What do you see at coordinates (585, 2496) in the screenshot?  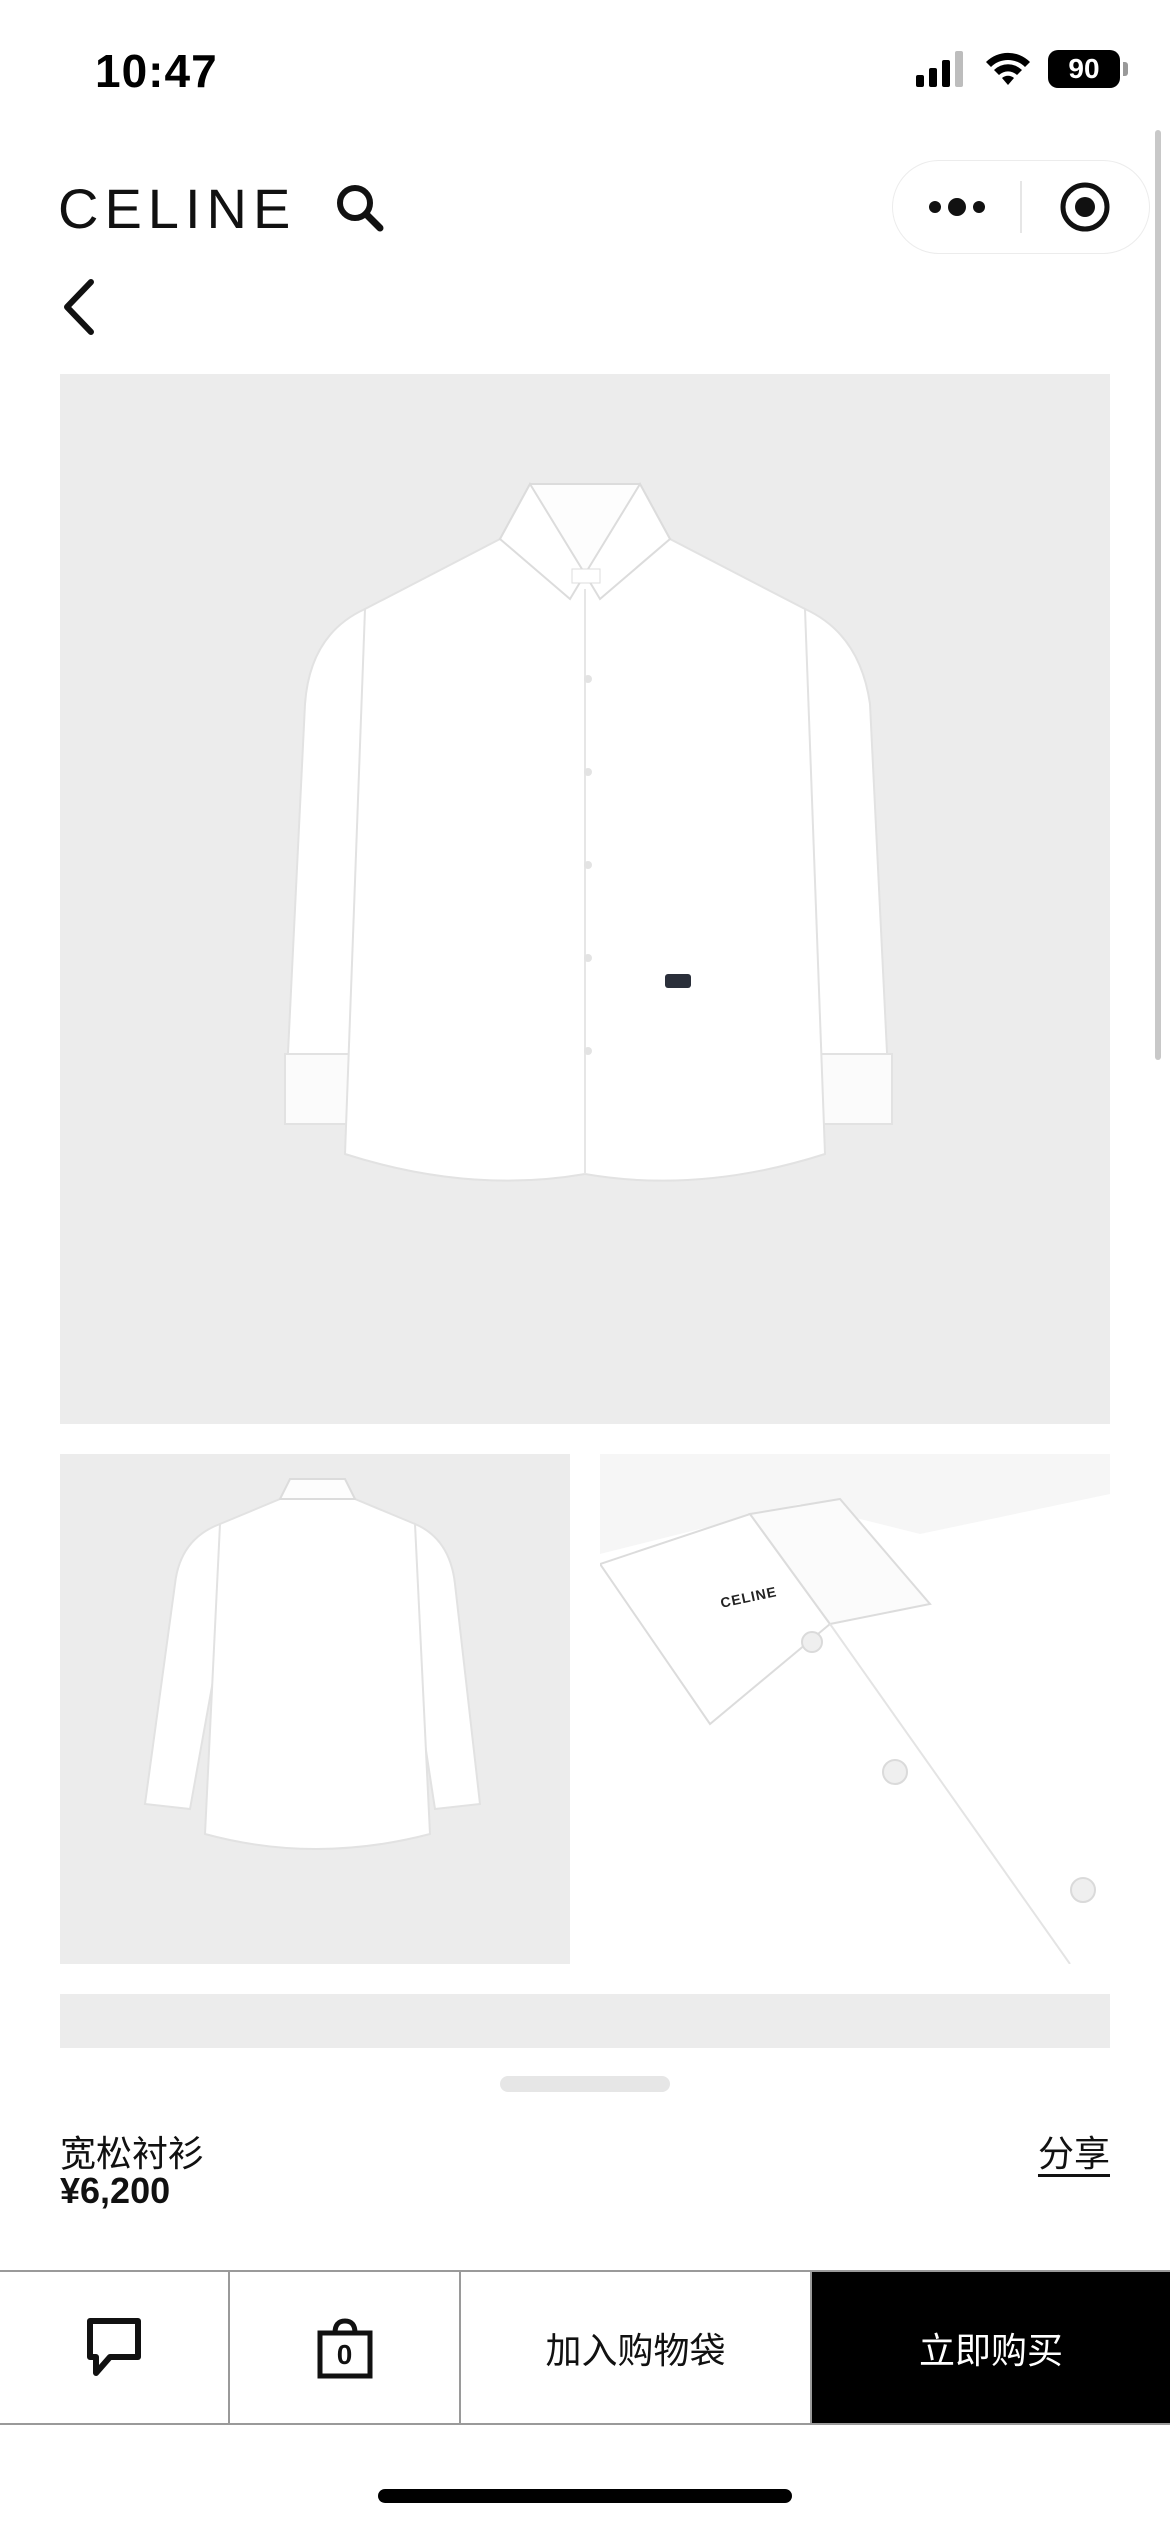 I see `home-indicator` at bounding box center [585, 2496].